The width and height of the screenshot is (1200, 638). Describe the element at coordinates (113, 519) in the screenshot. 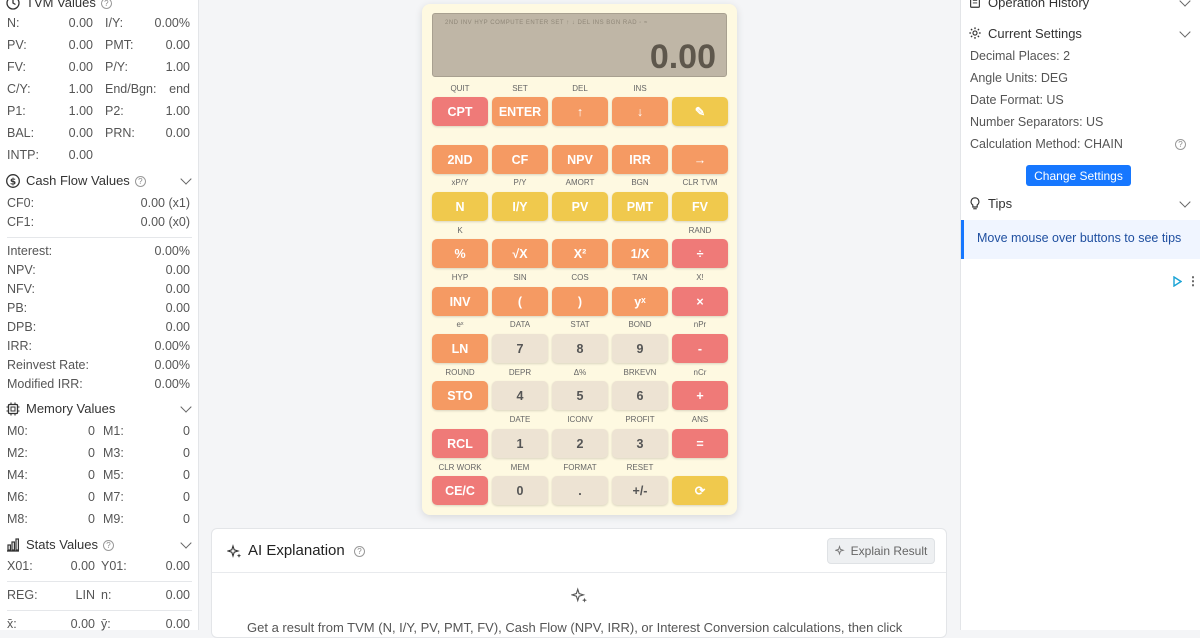

I see `memory-label: M9:` at that location.